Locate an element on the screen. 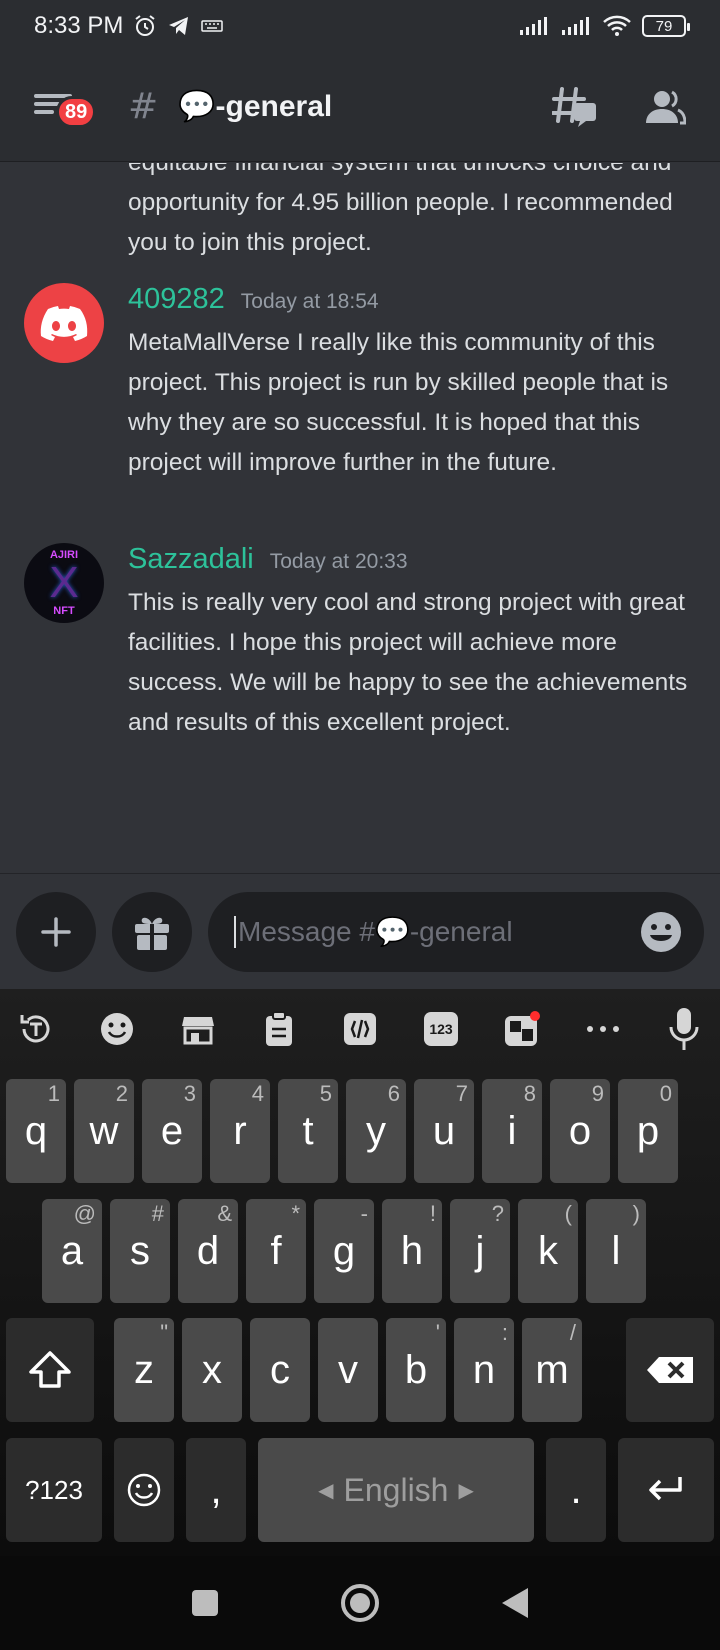 The width and height of the screenshot is (720, 1650). key-label: u is located at coordinates (444, 1130).